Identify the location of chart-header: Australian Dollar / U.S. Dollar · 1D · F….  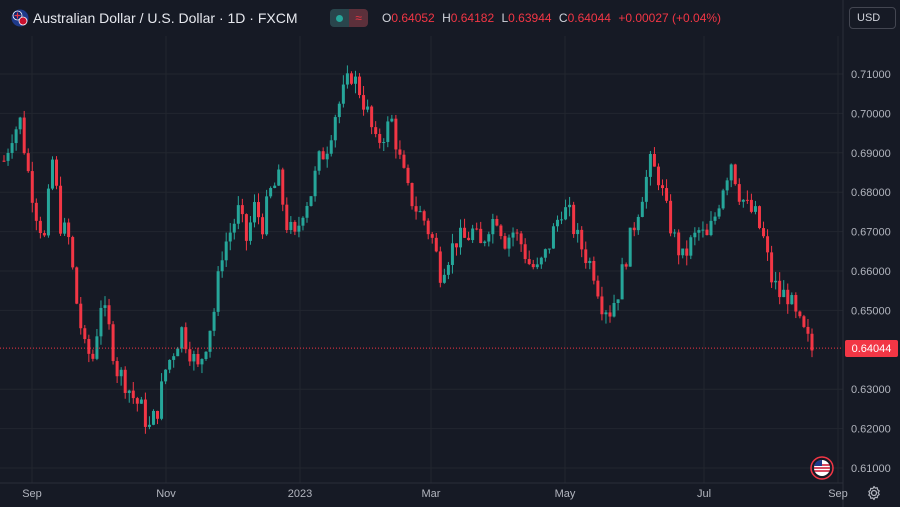
(421, 18).